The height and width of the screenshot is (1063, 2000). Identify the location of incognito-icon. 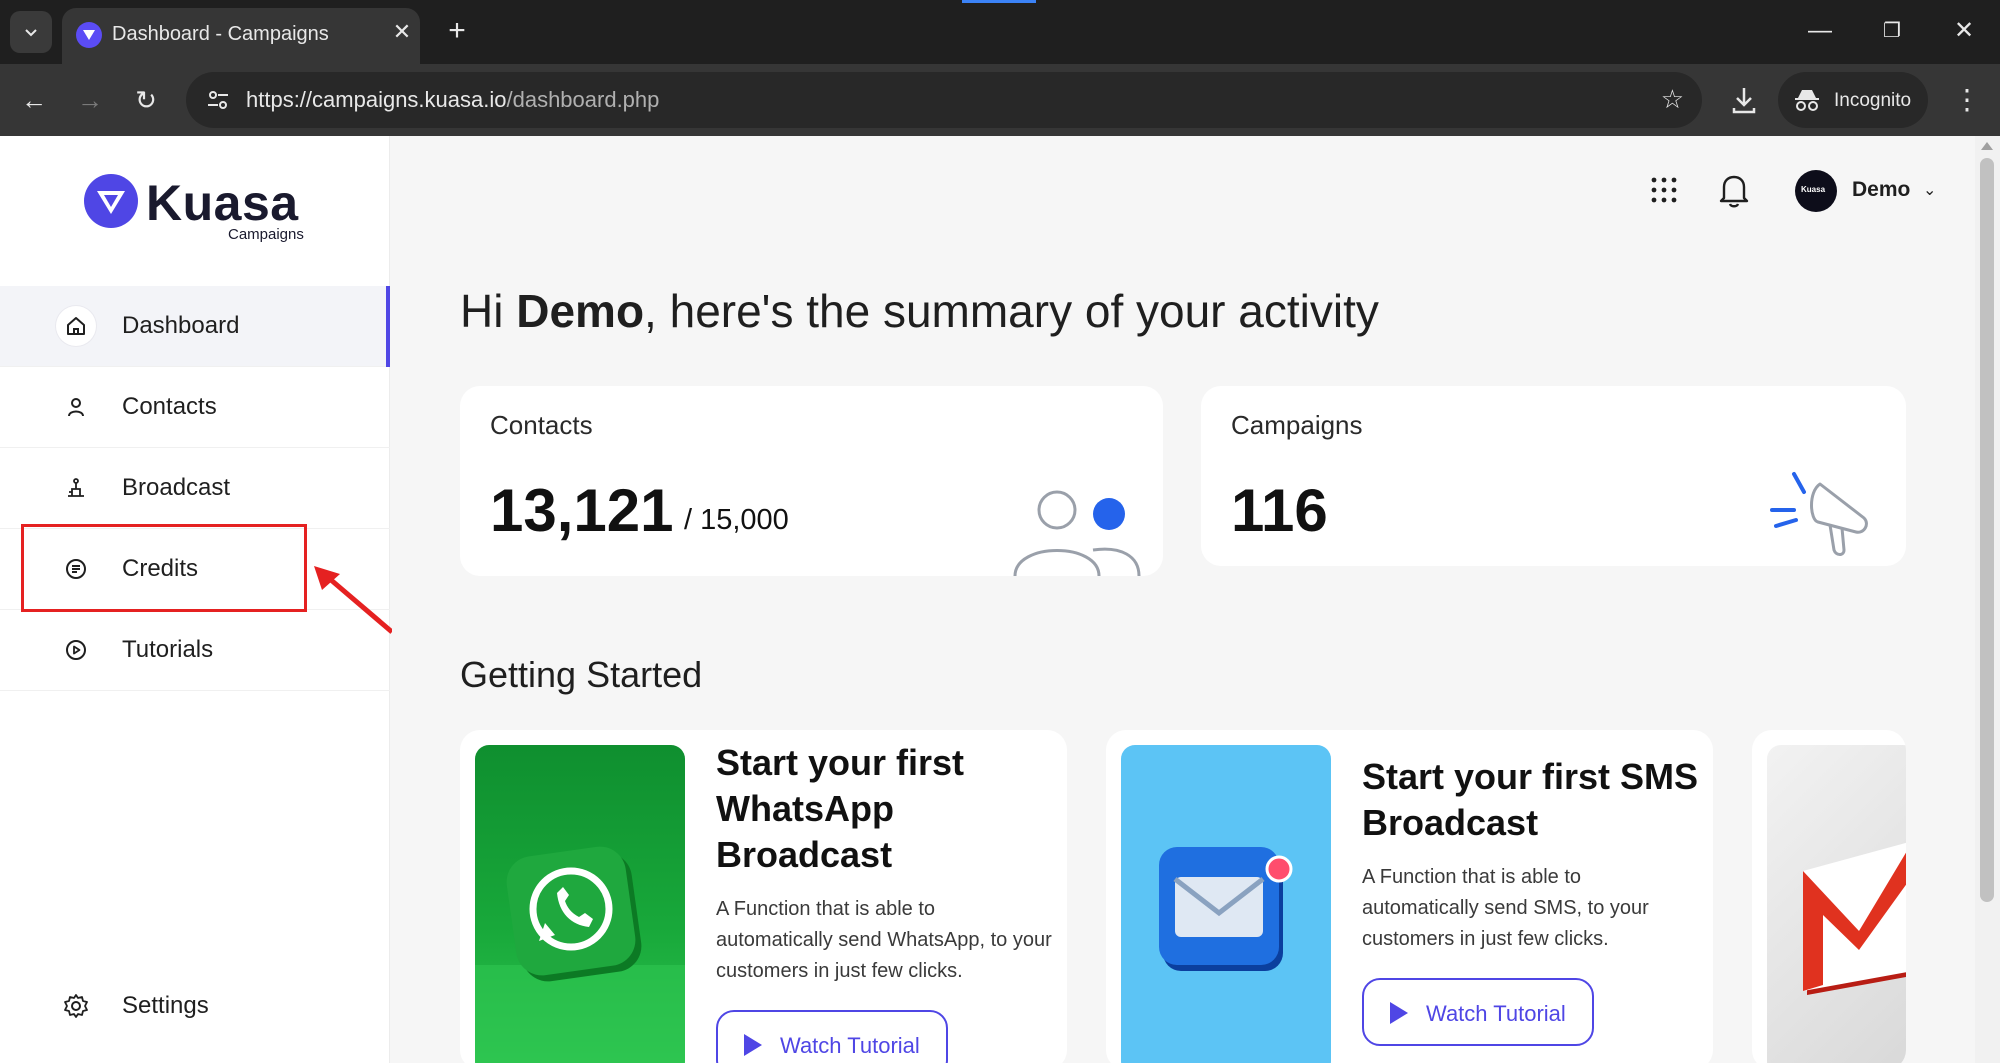
(1807, 100).